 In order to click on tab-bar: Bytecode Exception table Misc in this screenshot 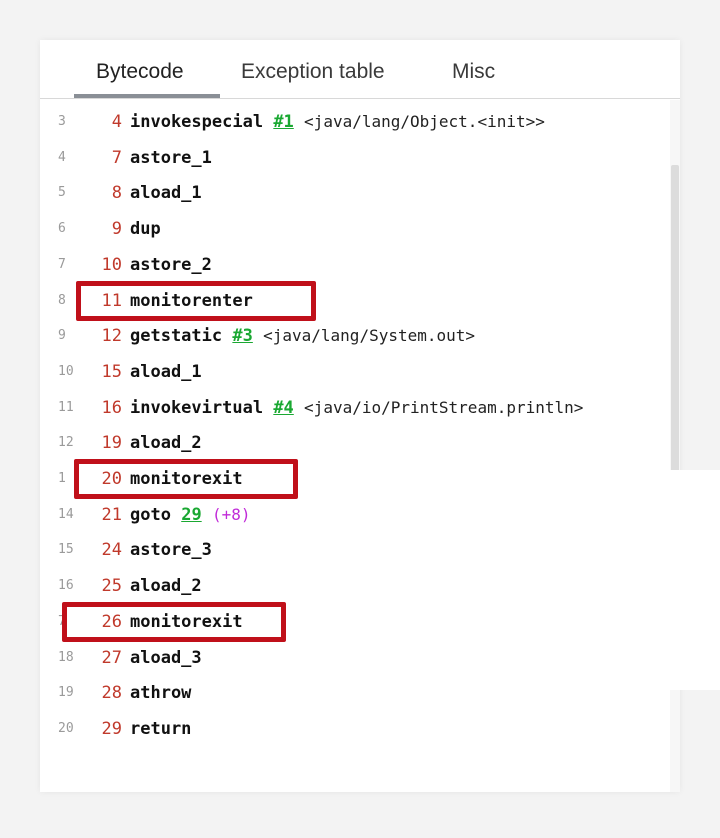, I will do `click(360, 69)`.